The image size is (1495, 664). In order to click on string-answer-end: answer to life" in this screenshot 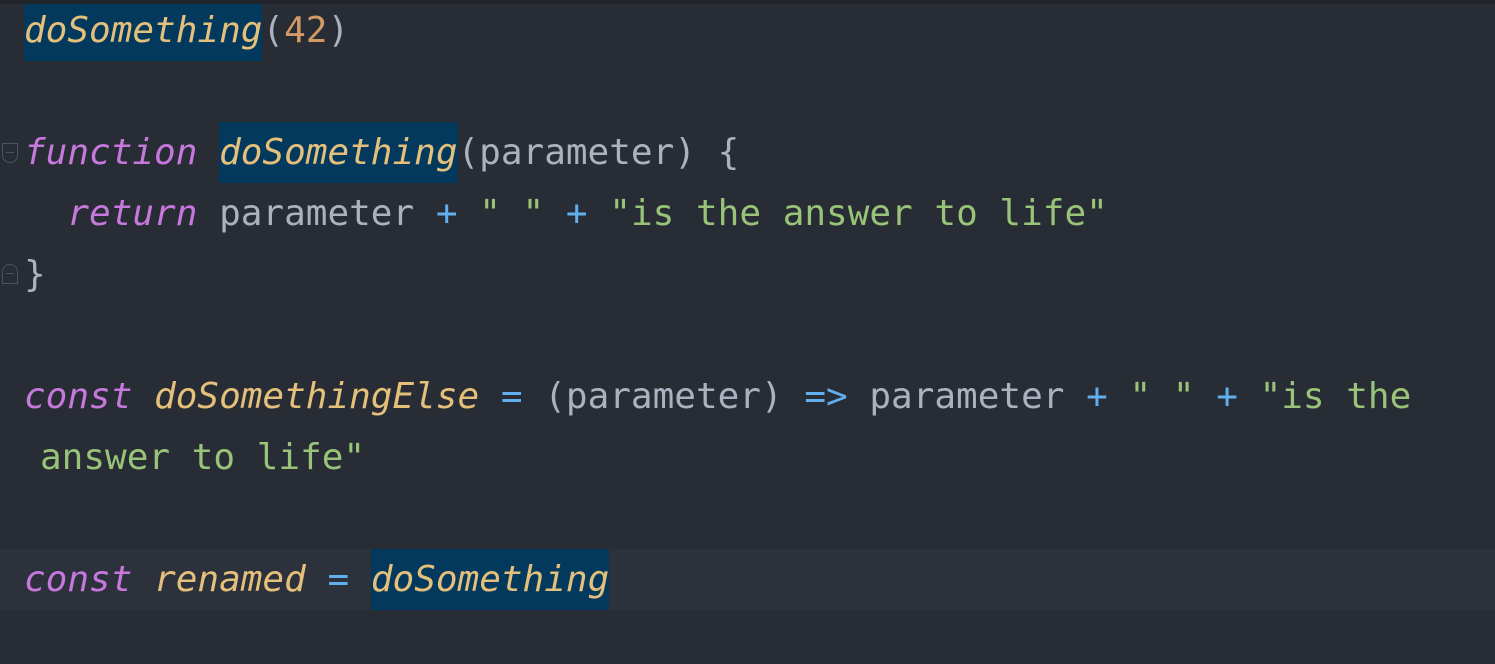, I will do `click(203, 457)`.